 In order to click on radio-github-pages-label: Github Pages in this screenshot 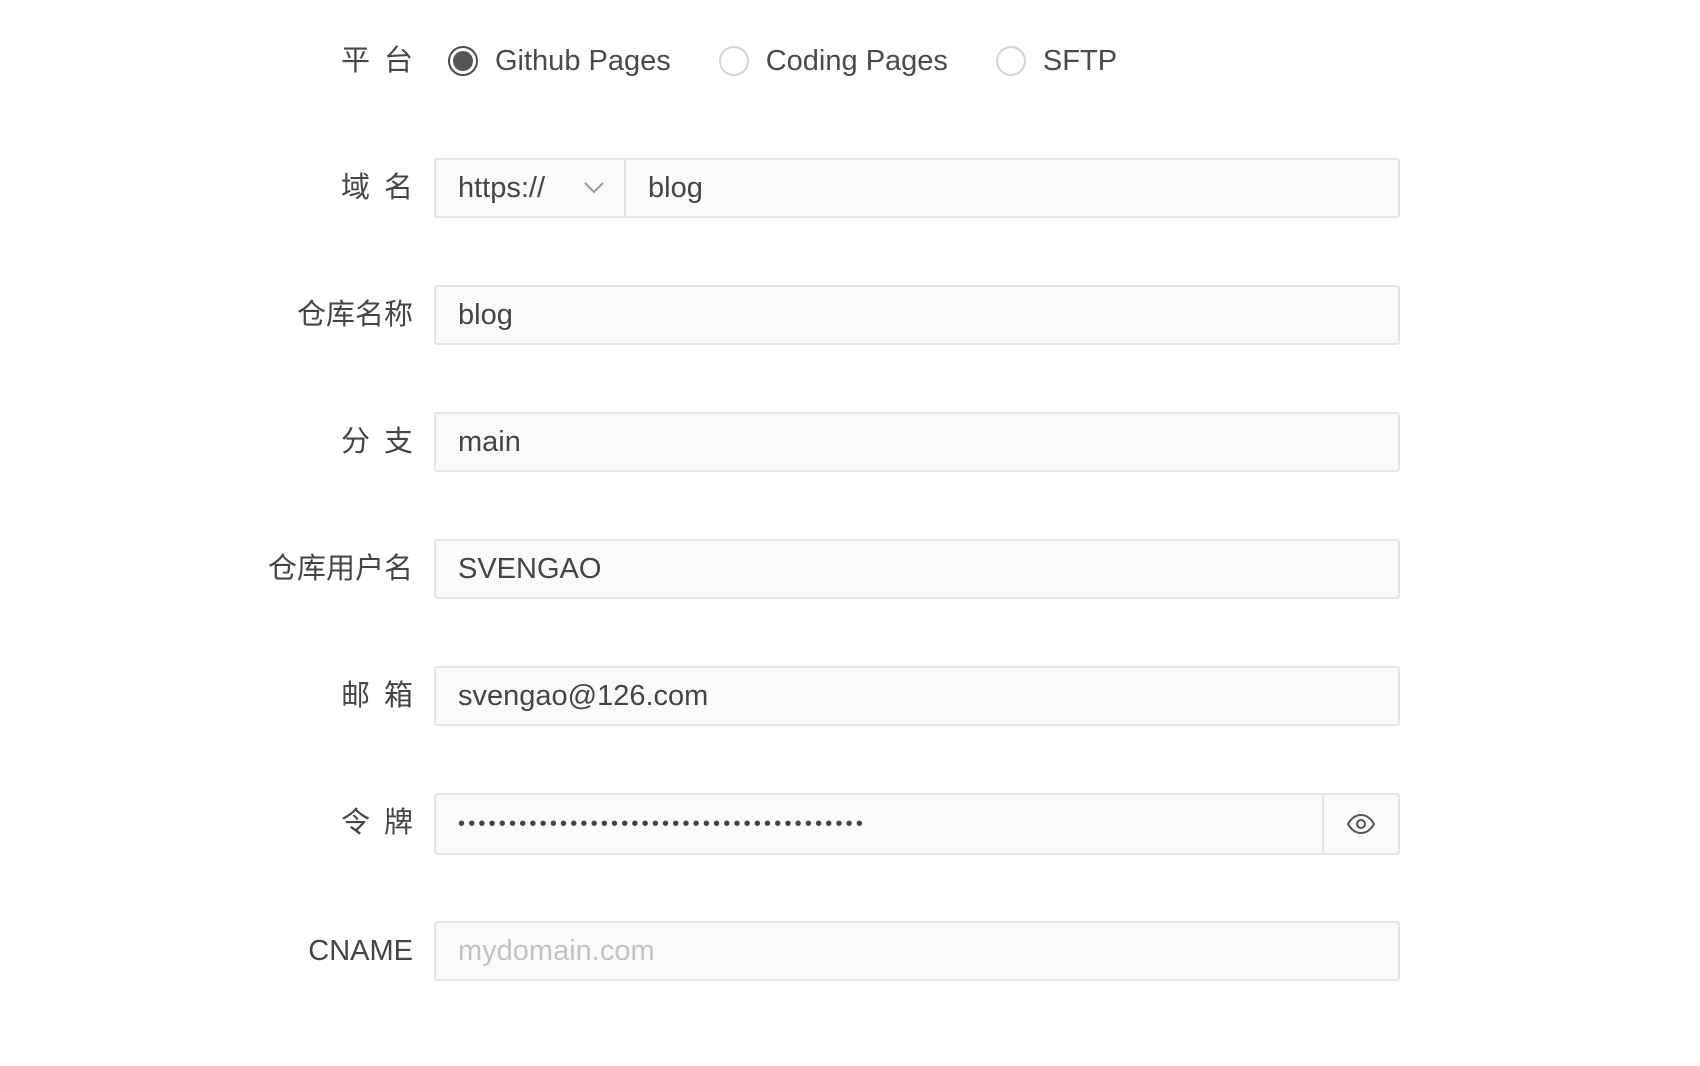, I will do `click(583, 61)`.